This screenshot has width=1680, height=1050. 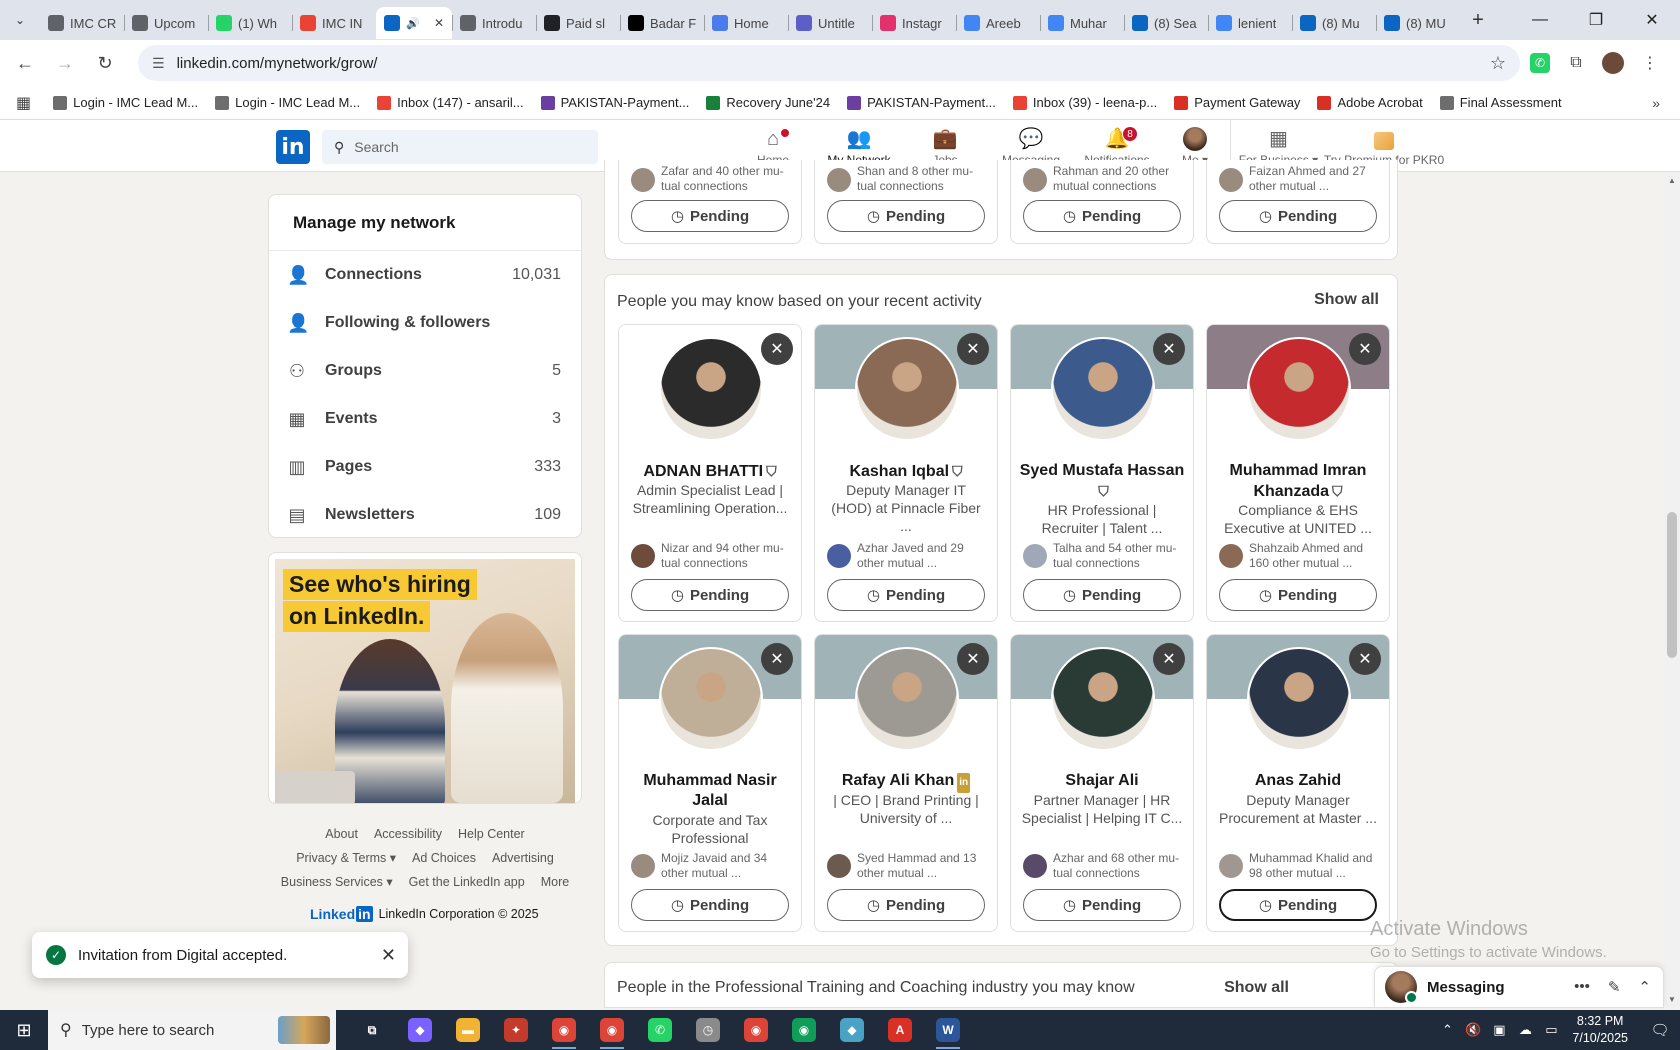 I want to click on manage-item-pages: ▥ Pages 333, so click(x=425, y=467).